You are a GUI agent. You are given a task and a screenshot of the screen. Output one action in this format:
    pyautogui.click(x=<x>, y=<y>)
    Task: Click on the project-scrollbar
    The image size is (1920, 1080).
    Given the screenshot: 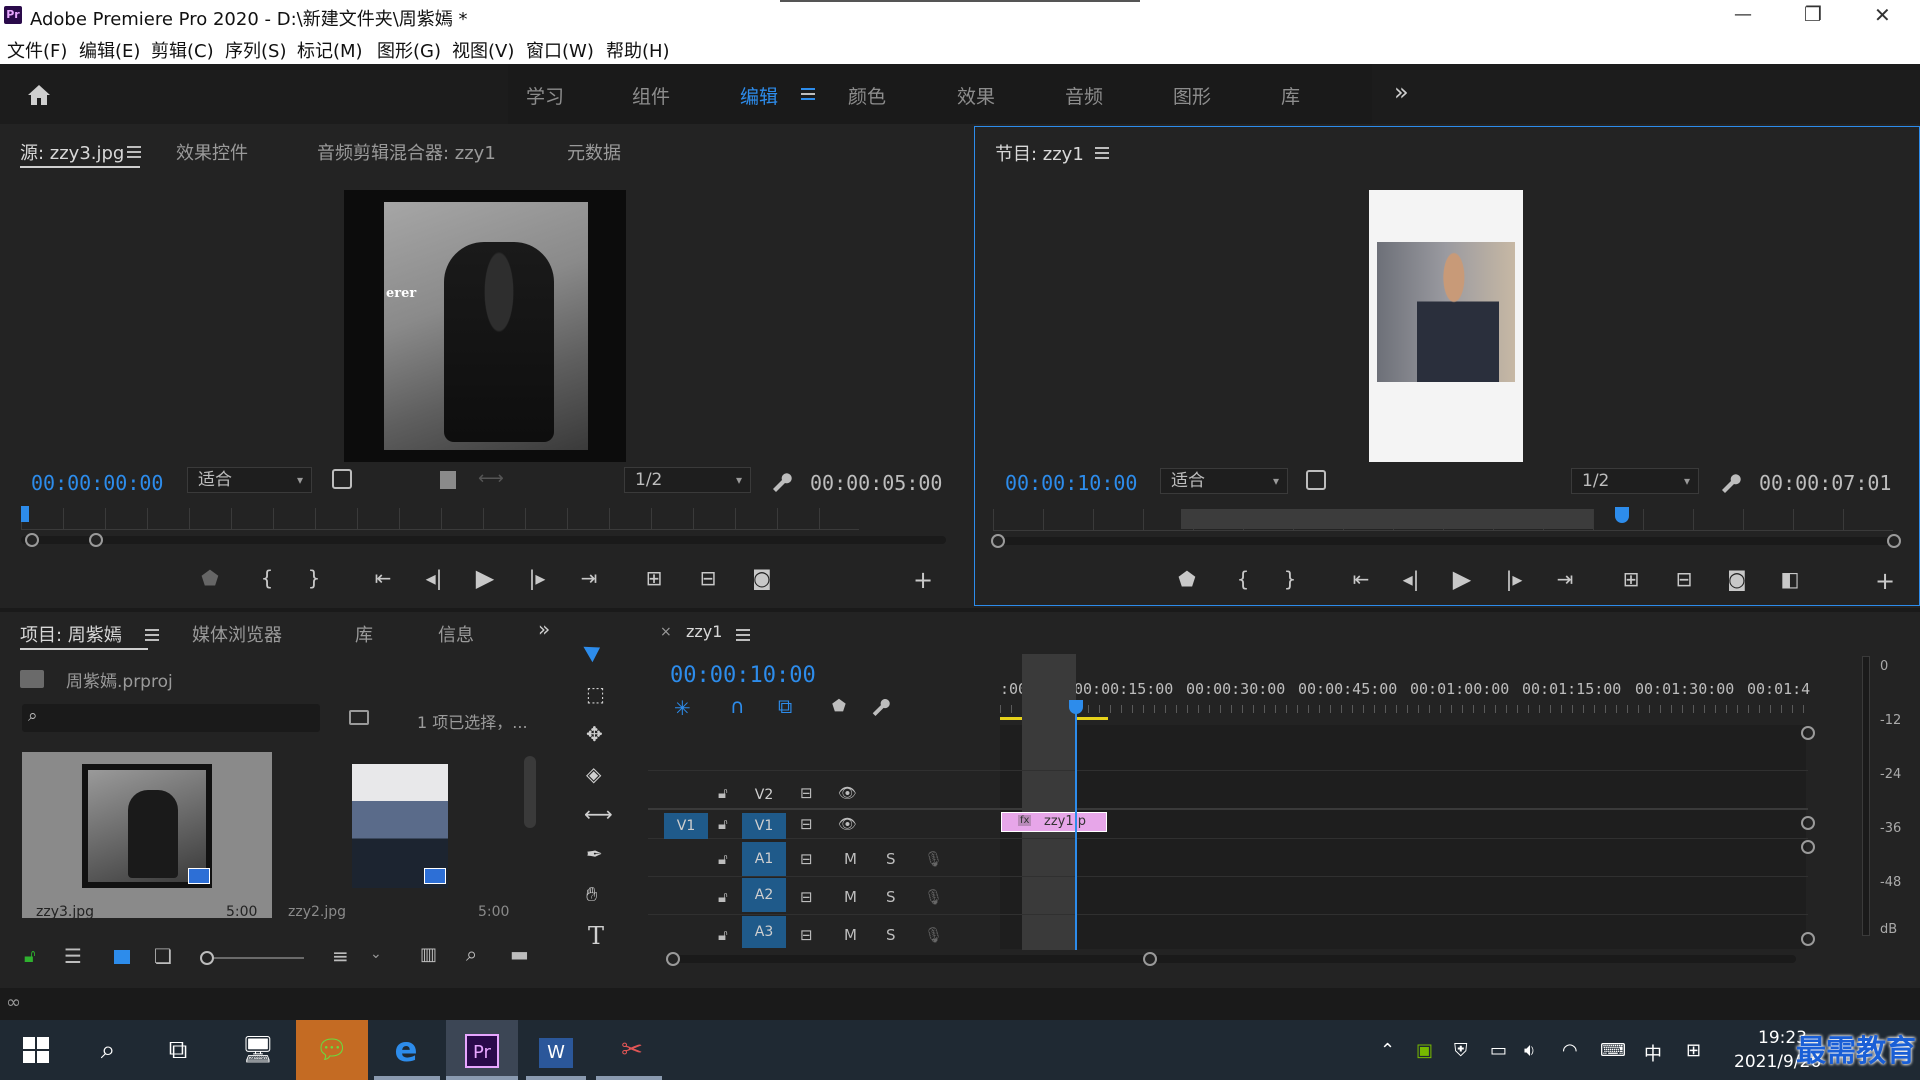 What is the action you would take?
    pyautogui.click(x=530, y=792)
    